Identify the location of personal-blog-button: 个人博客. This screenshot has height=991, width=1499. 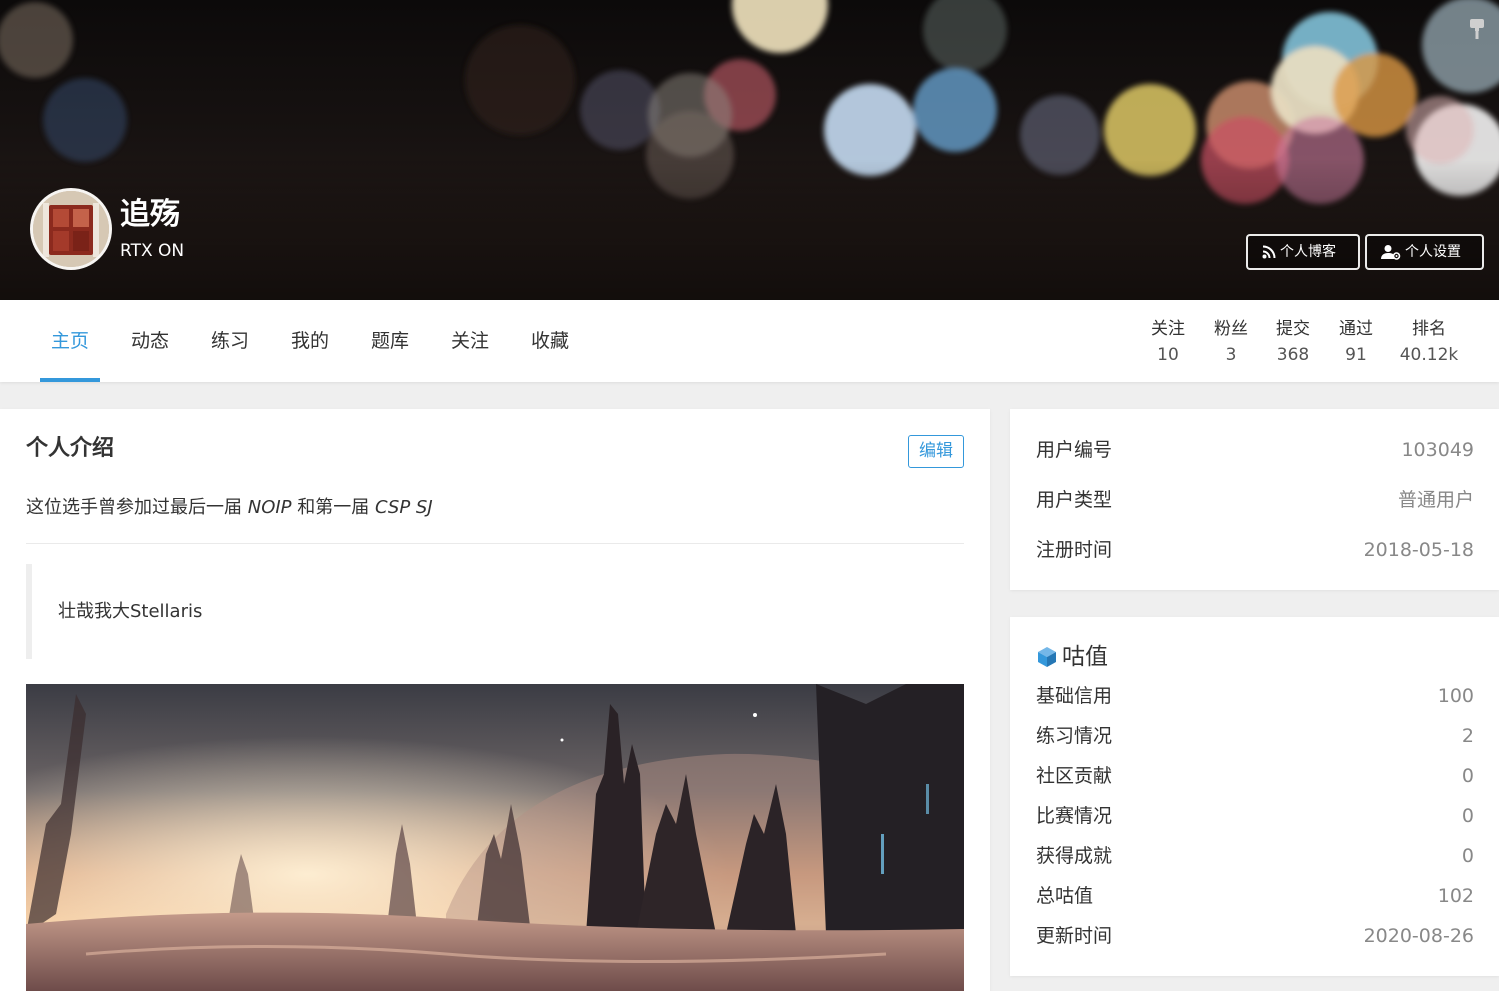
(1303, 252).